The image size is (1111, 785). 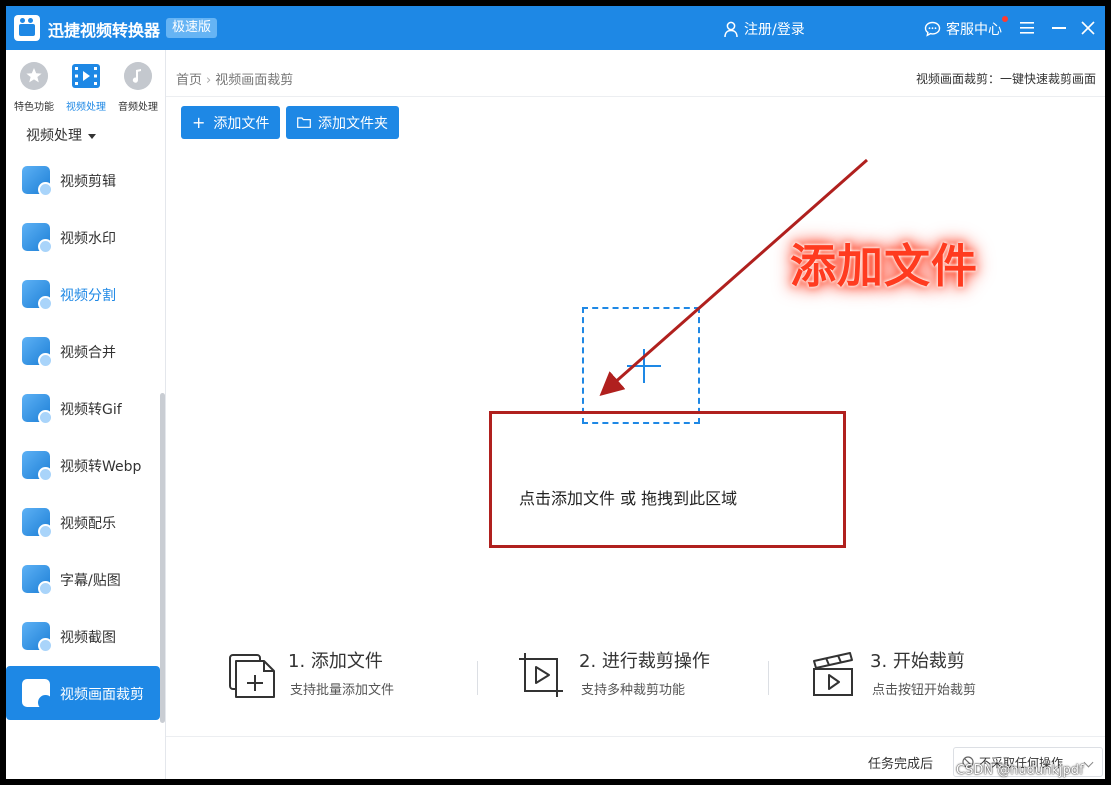 I want to click on header-divider, so click(x=635, y=96).